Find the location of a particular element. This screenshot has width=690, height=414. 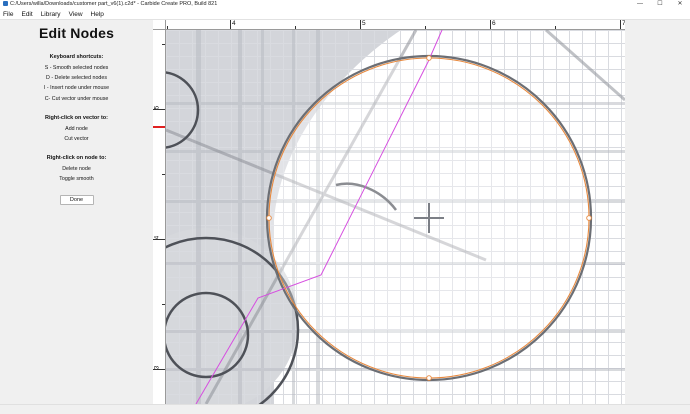

right-gutter is located at coordinates (657, 212).